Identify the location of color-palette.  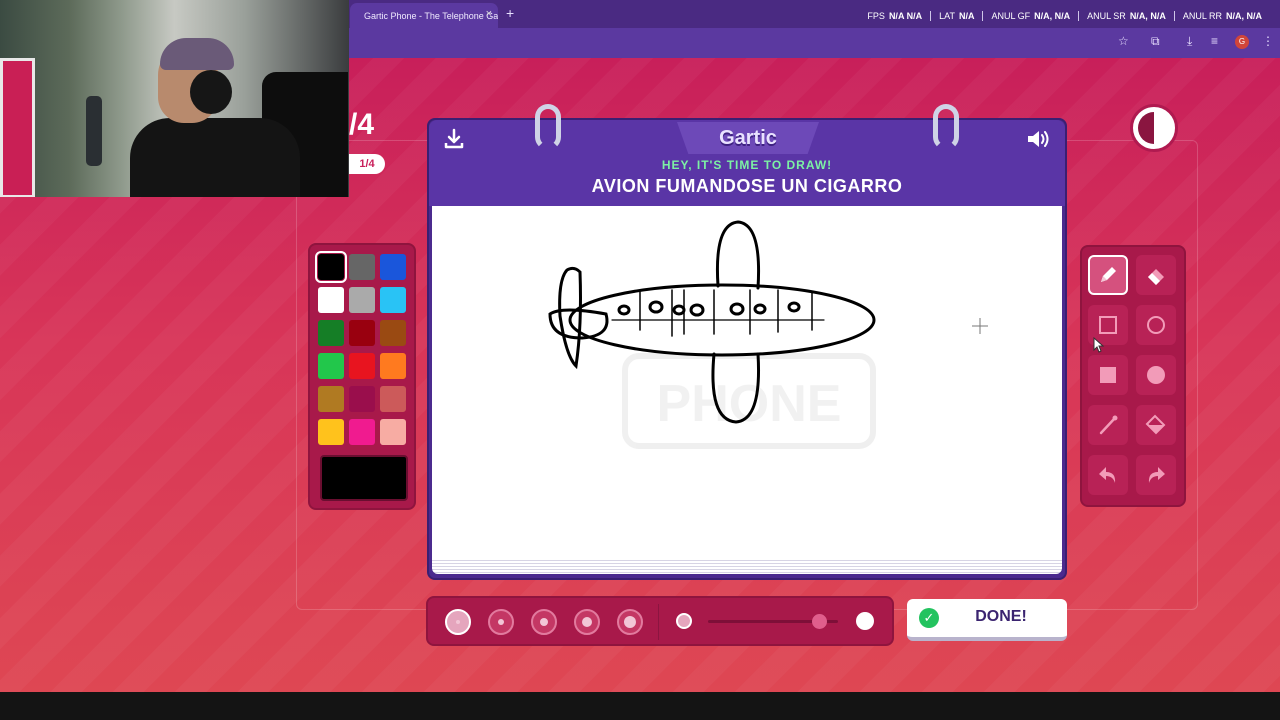
(362, 376).